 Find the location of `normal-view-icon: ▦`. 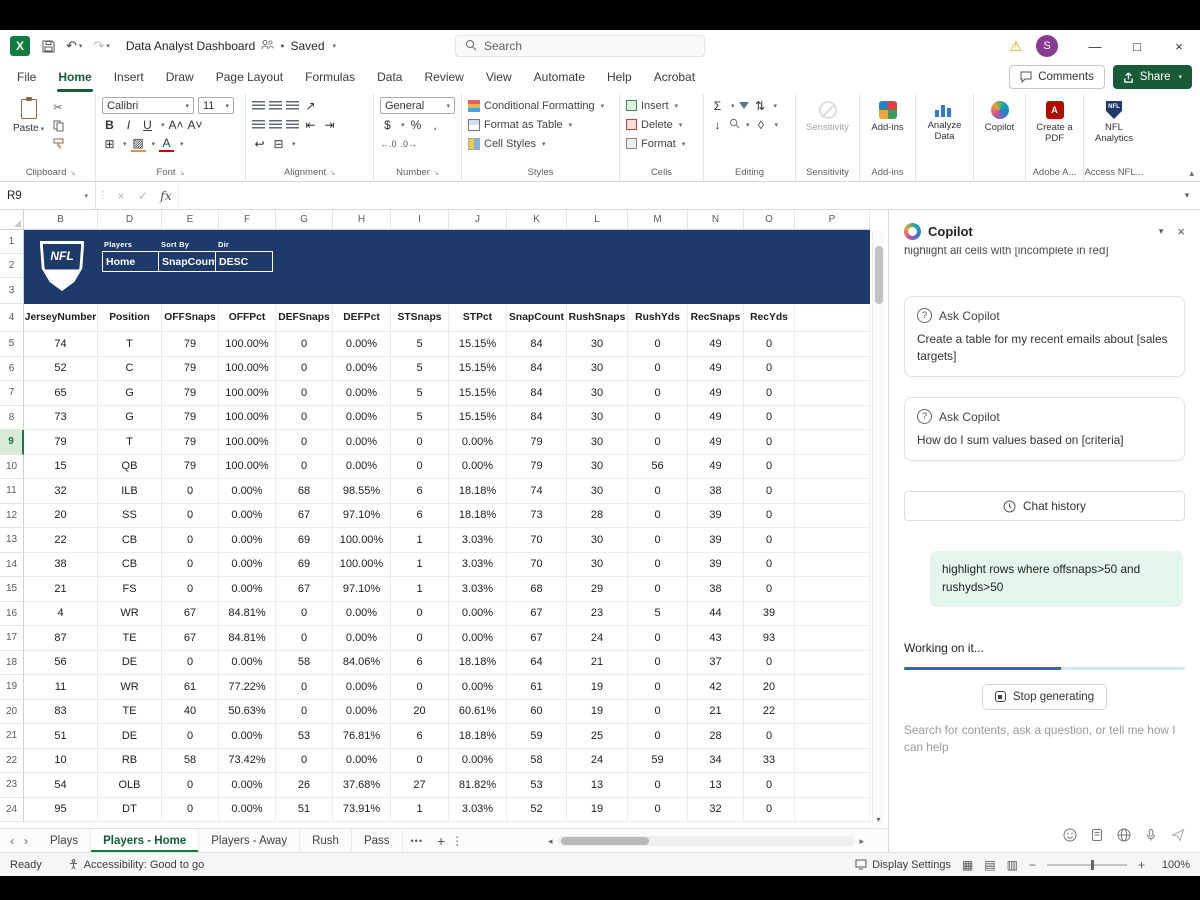

normal-view-icon: ▦ is located at coordinates (967, 865).